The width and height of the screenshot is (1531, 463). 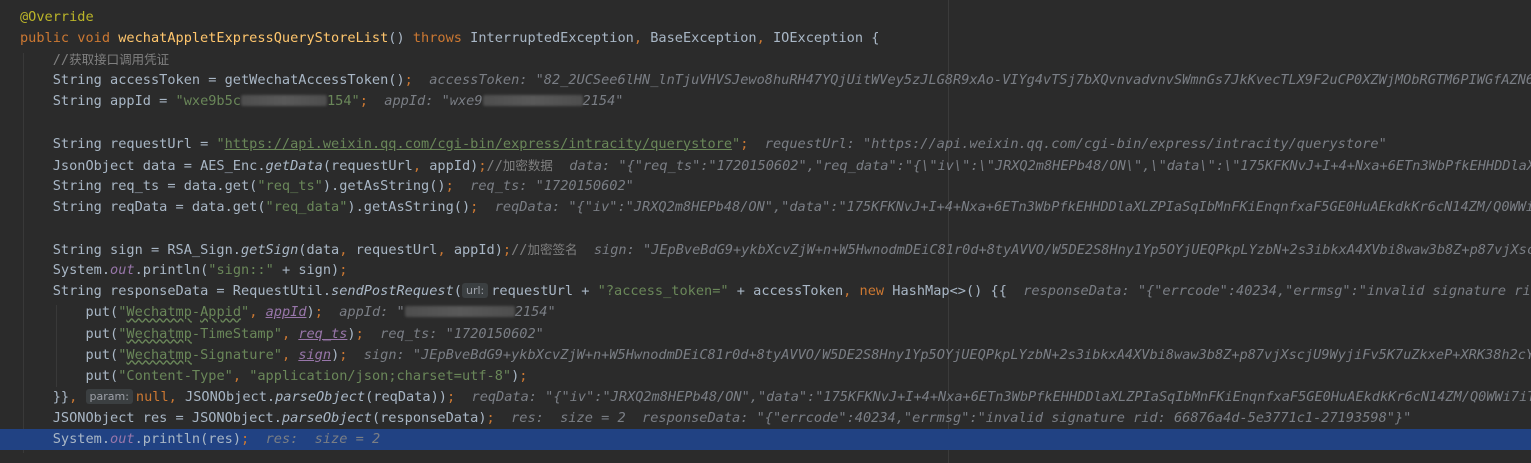 What do you see at coordinates (310, 312) in the screenshot?
I see `code-token: )` at bounding box center [310, 312].